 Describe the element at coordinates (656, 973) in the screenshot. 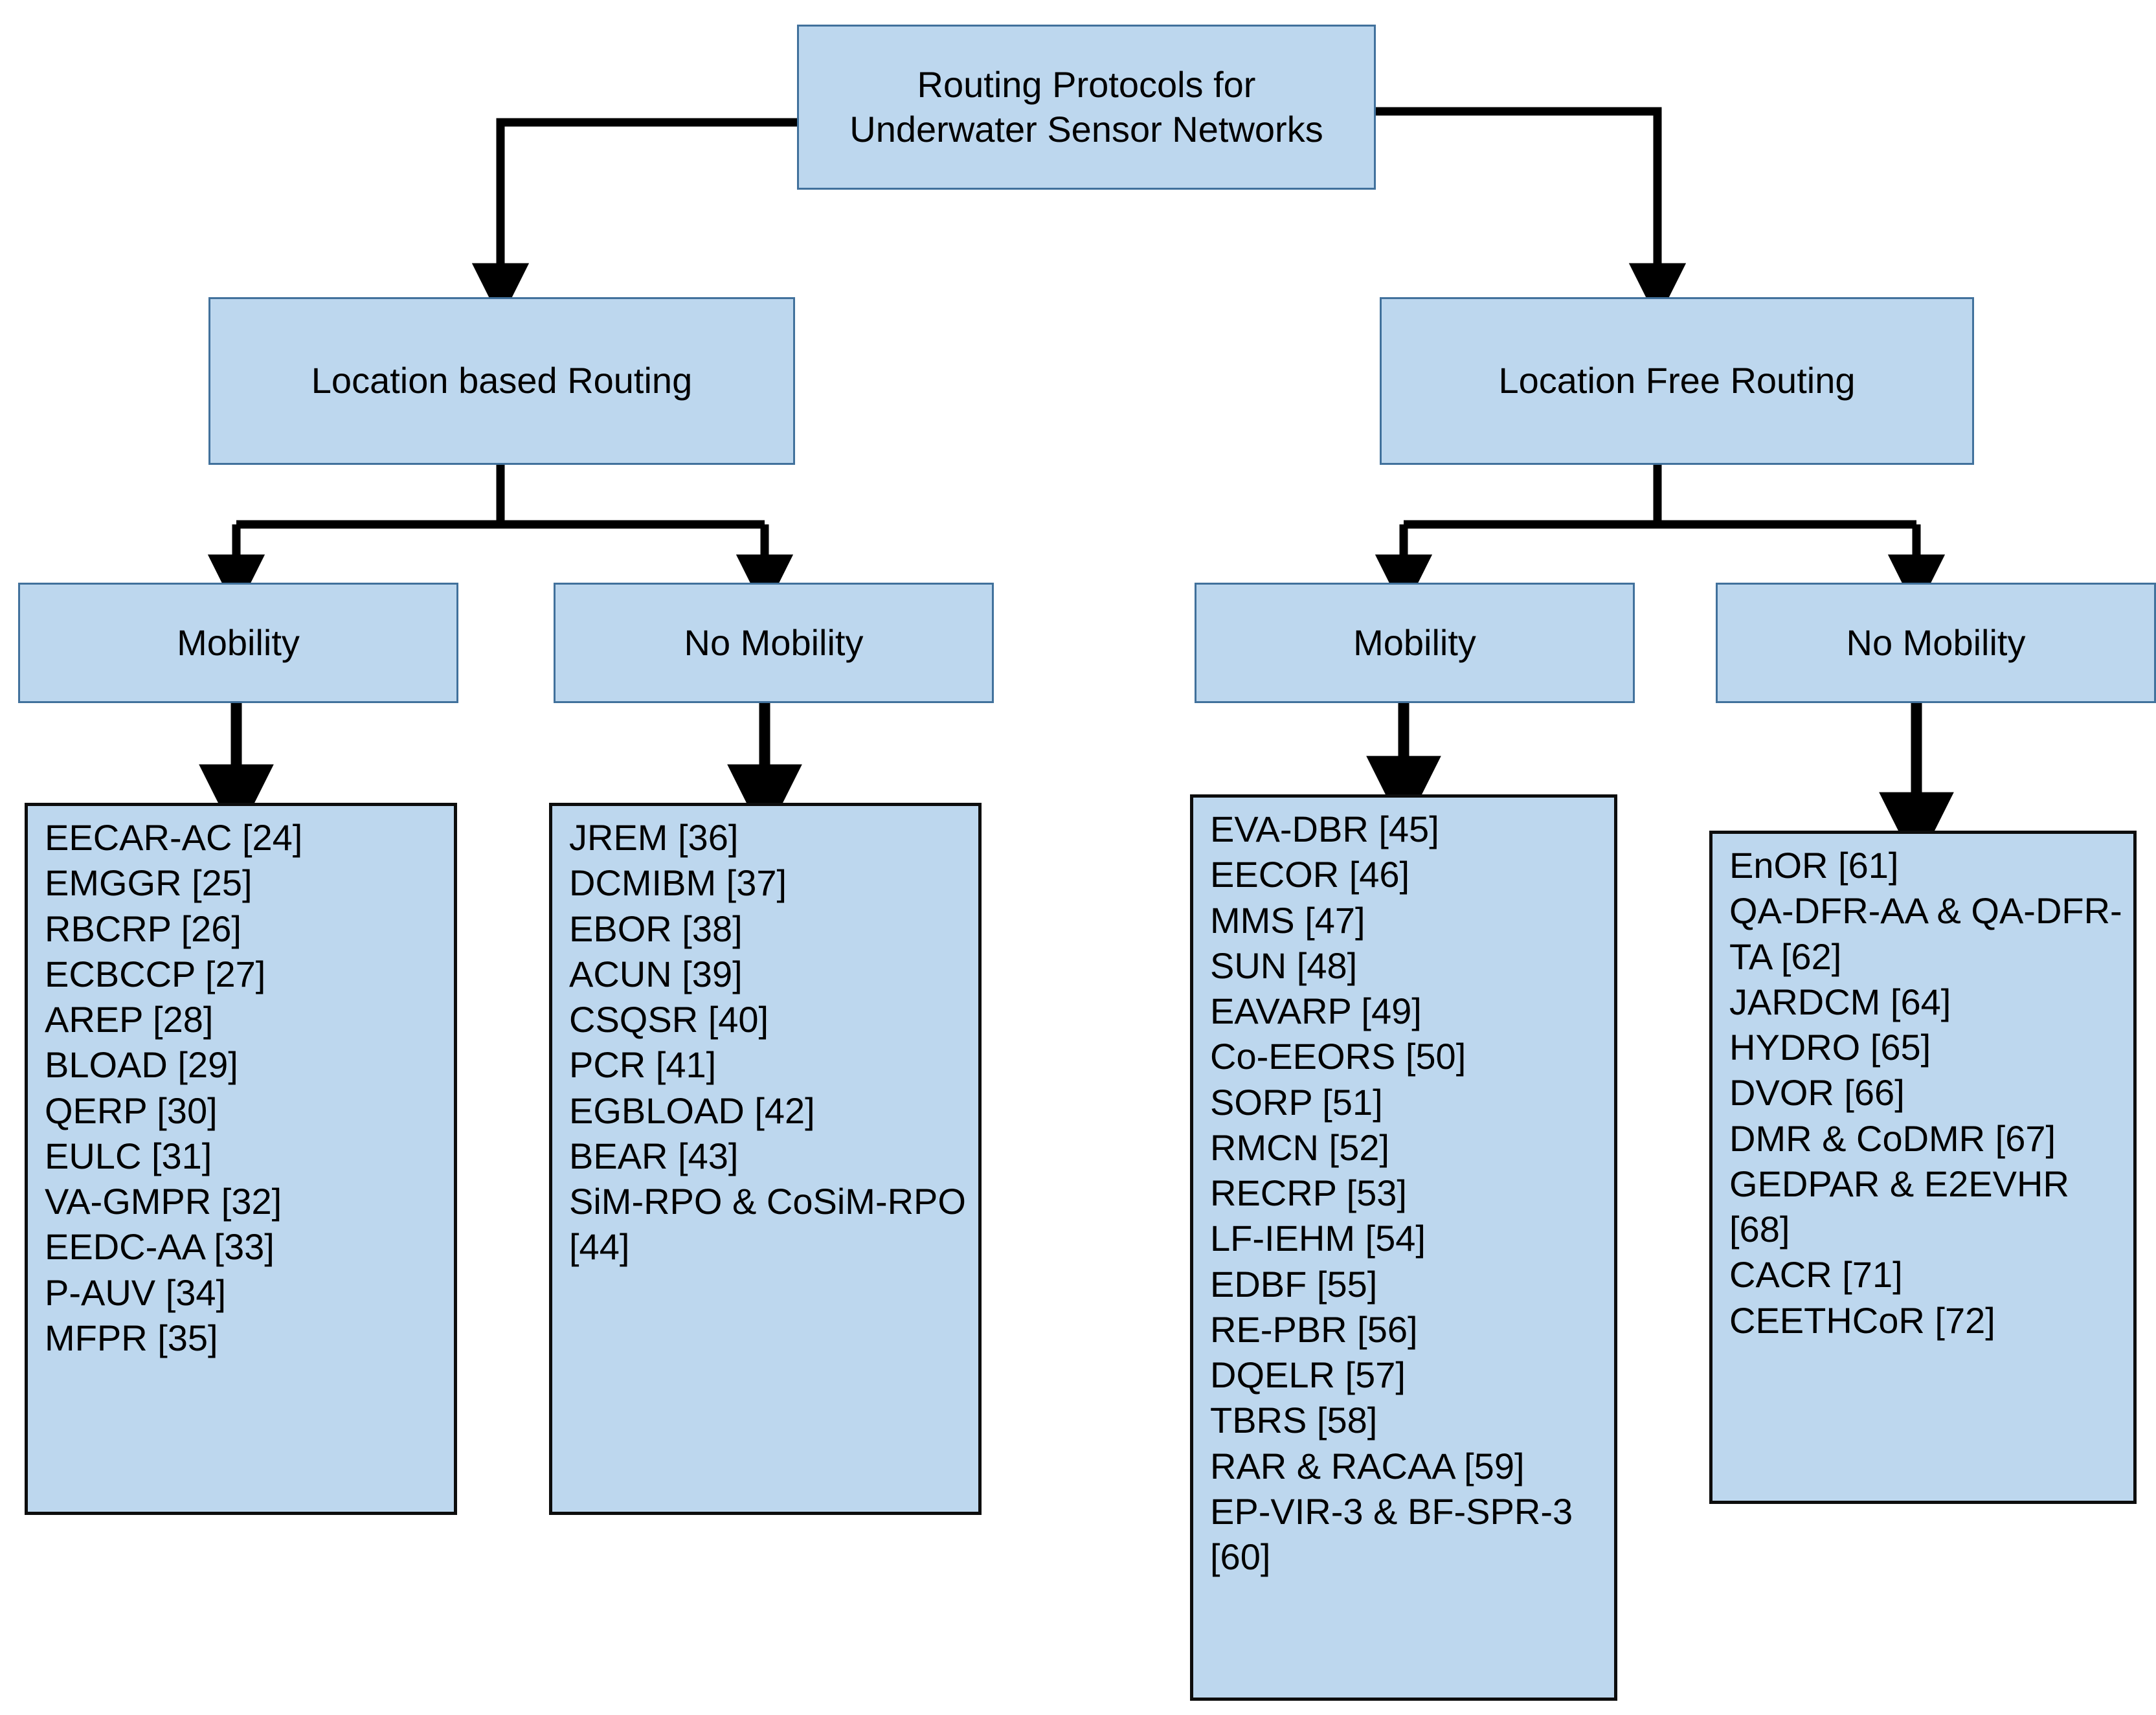

I see `protocol-list-item: ACUN [39]` at that location.